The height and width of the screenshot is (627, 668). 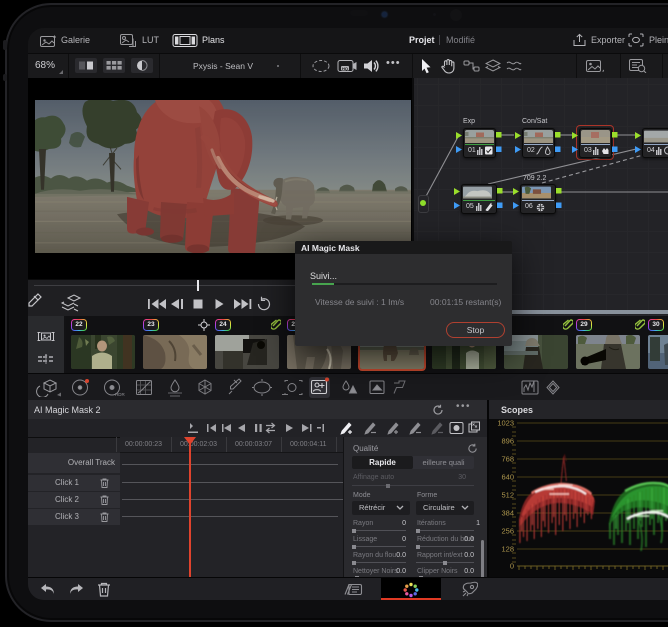 What do you see at coordinates (507, 459) in the screenshot?
I see `svg-text: 768` at bounding box center [507, 459].